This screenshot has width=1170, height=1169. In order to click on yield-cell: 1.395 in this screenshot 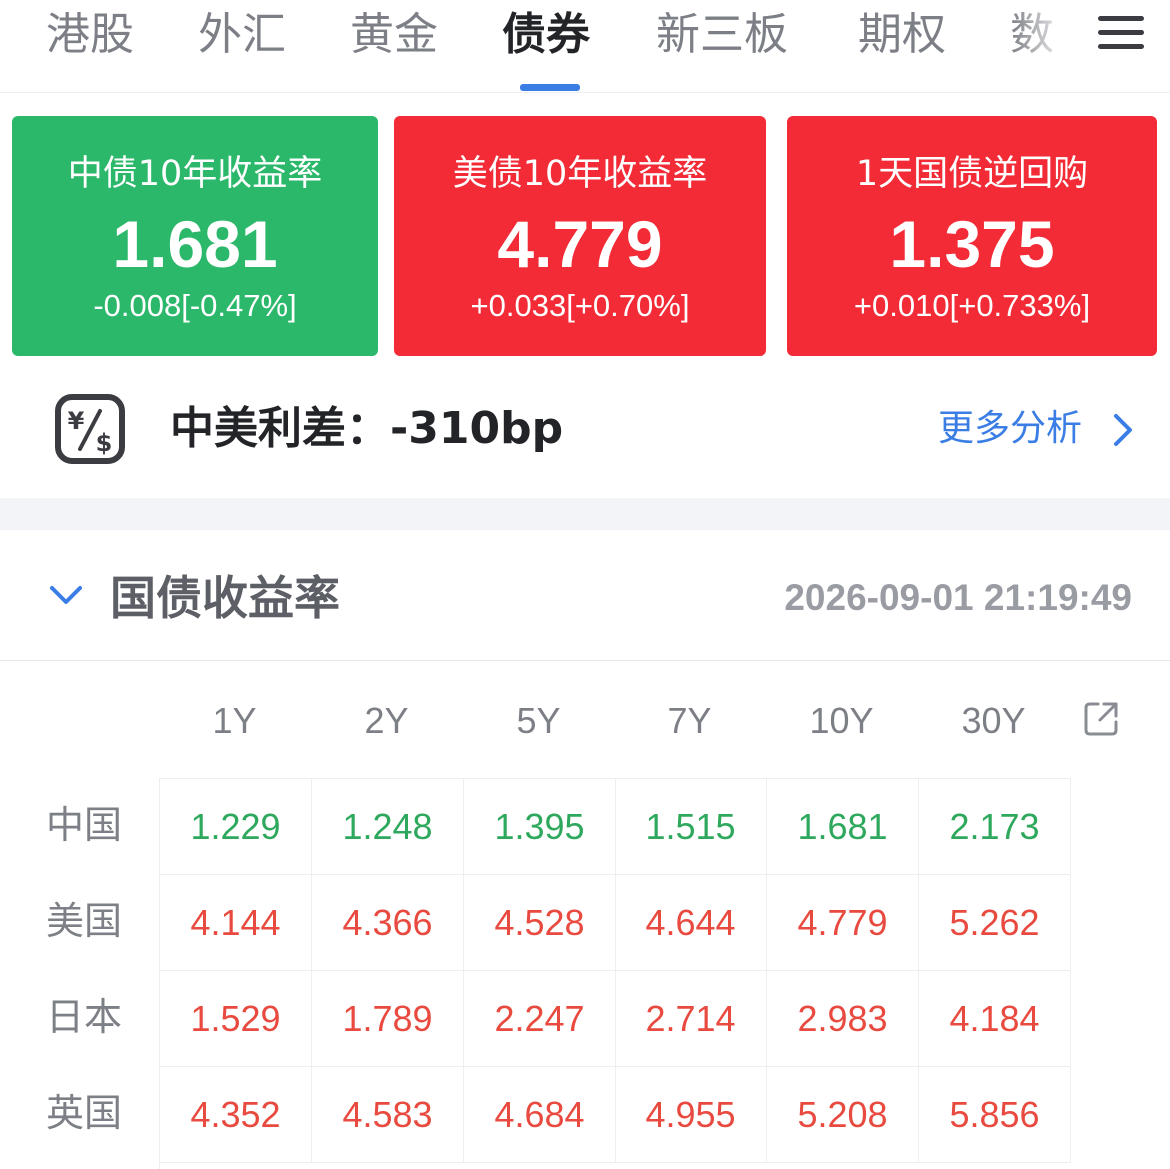, I will do `click(540, 827)`.